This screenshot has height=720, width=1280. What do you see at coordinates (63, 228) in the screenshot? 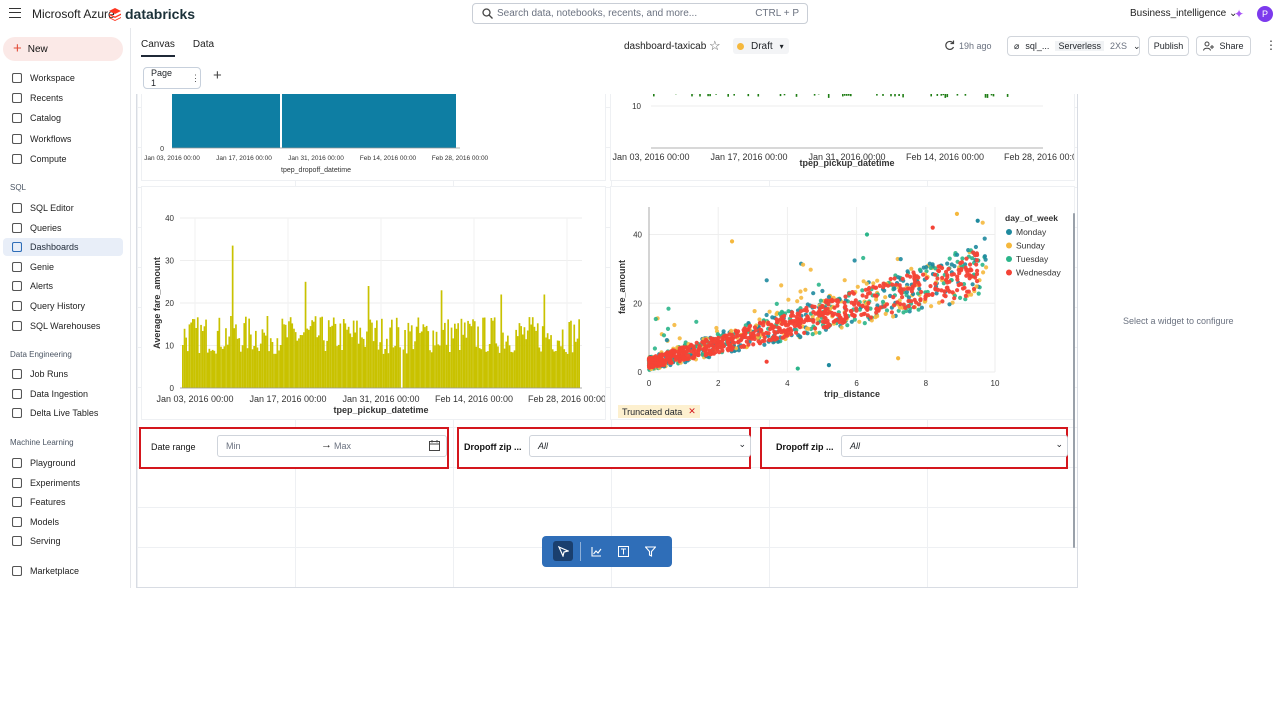
I see `sidebar-item-queries: Queries` at bounding box center [63, 228].